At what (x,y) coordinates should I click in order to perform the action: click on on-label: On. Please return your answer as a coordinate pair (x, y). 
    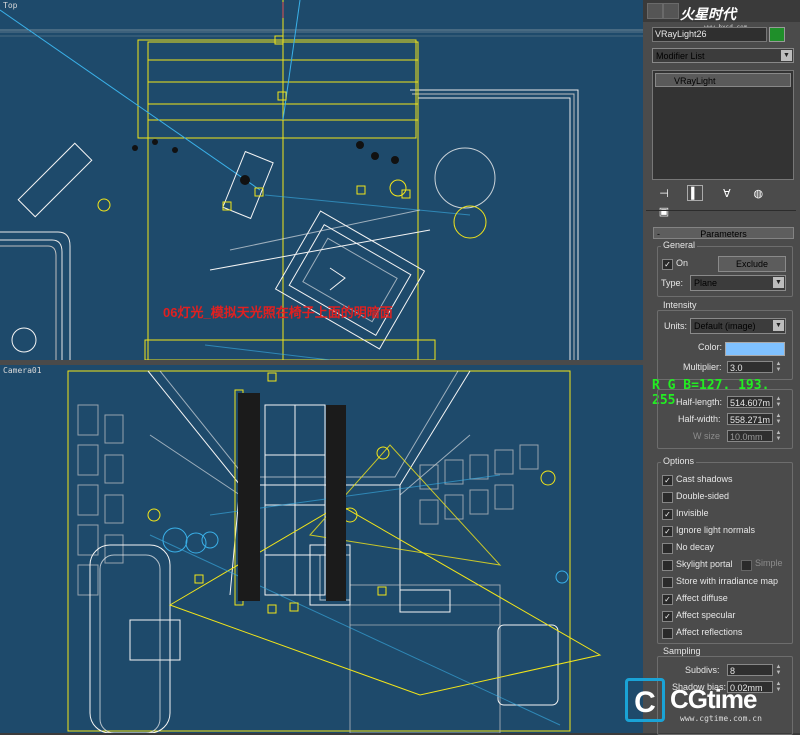
    Looking at the image, I should click on (682, 263).